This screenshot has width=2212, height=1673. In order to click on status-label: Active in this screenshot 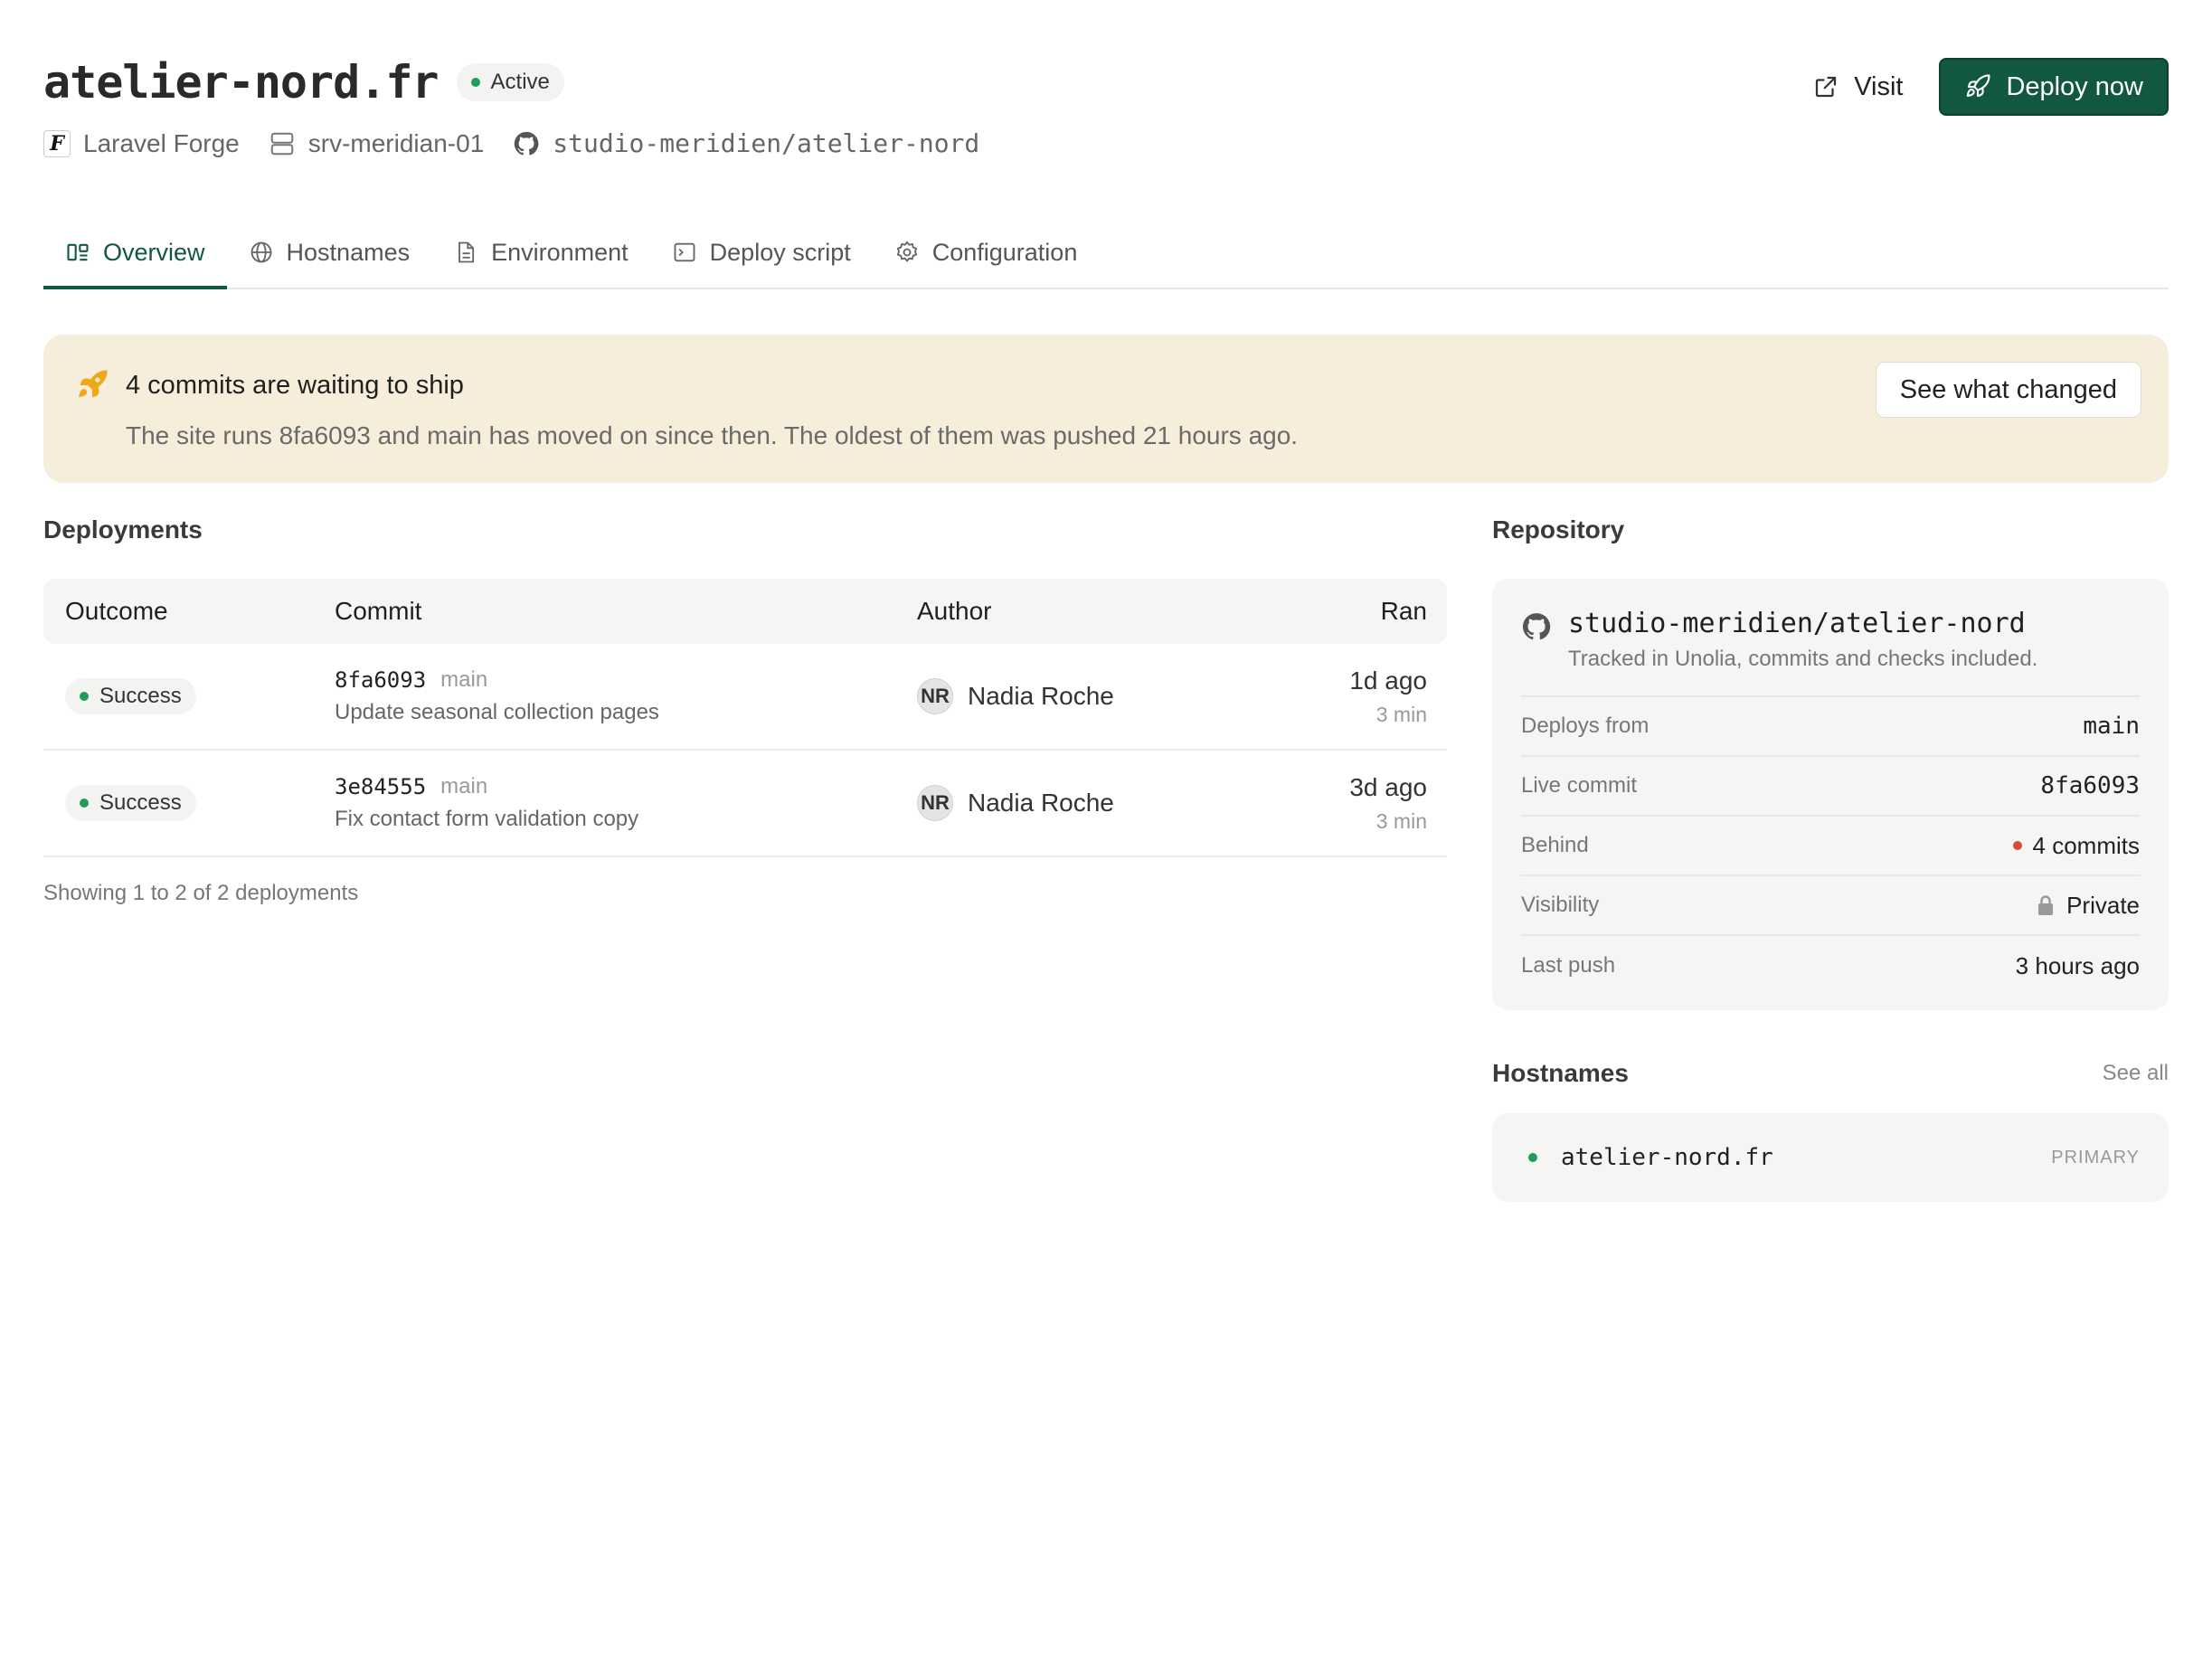, I will do `click(520, 82)`.